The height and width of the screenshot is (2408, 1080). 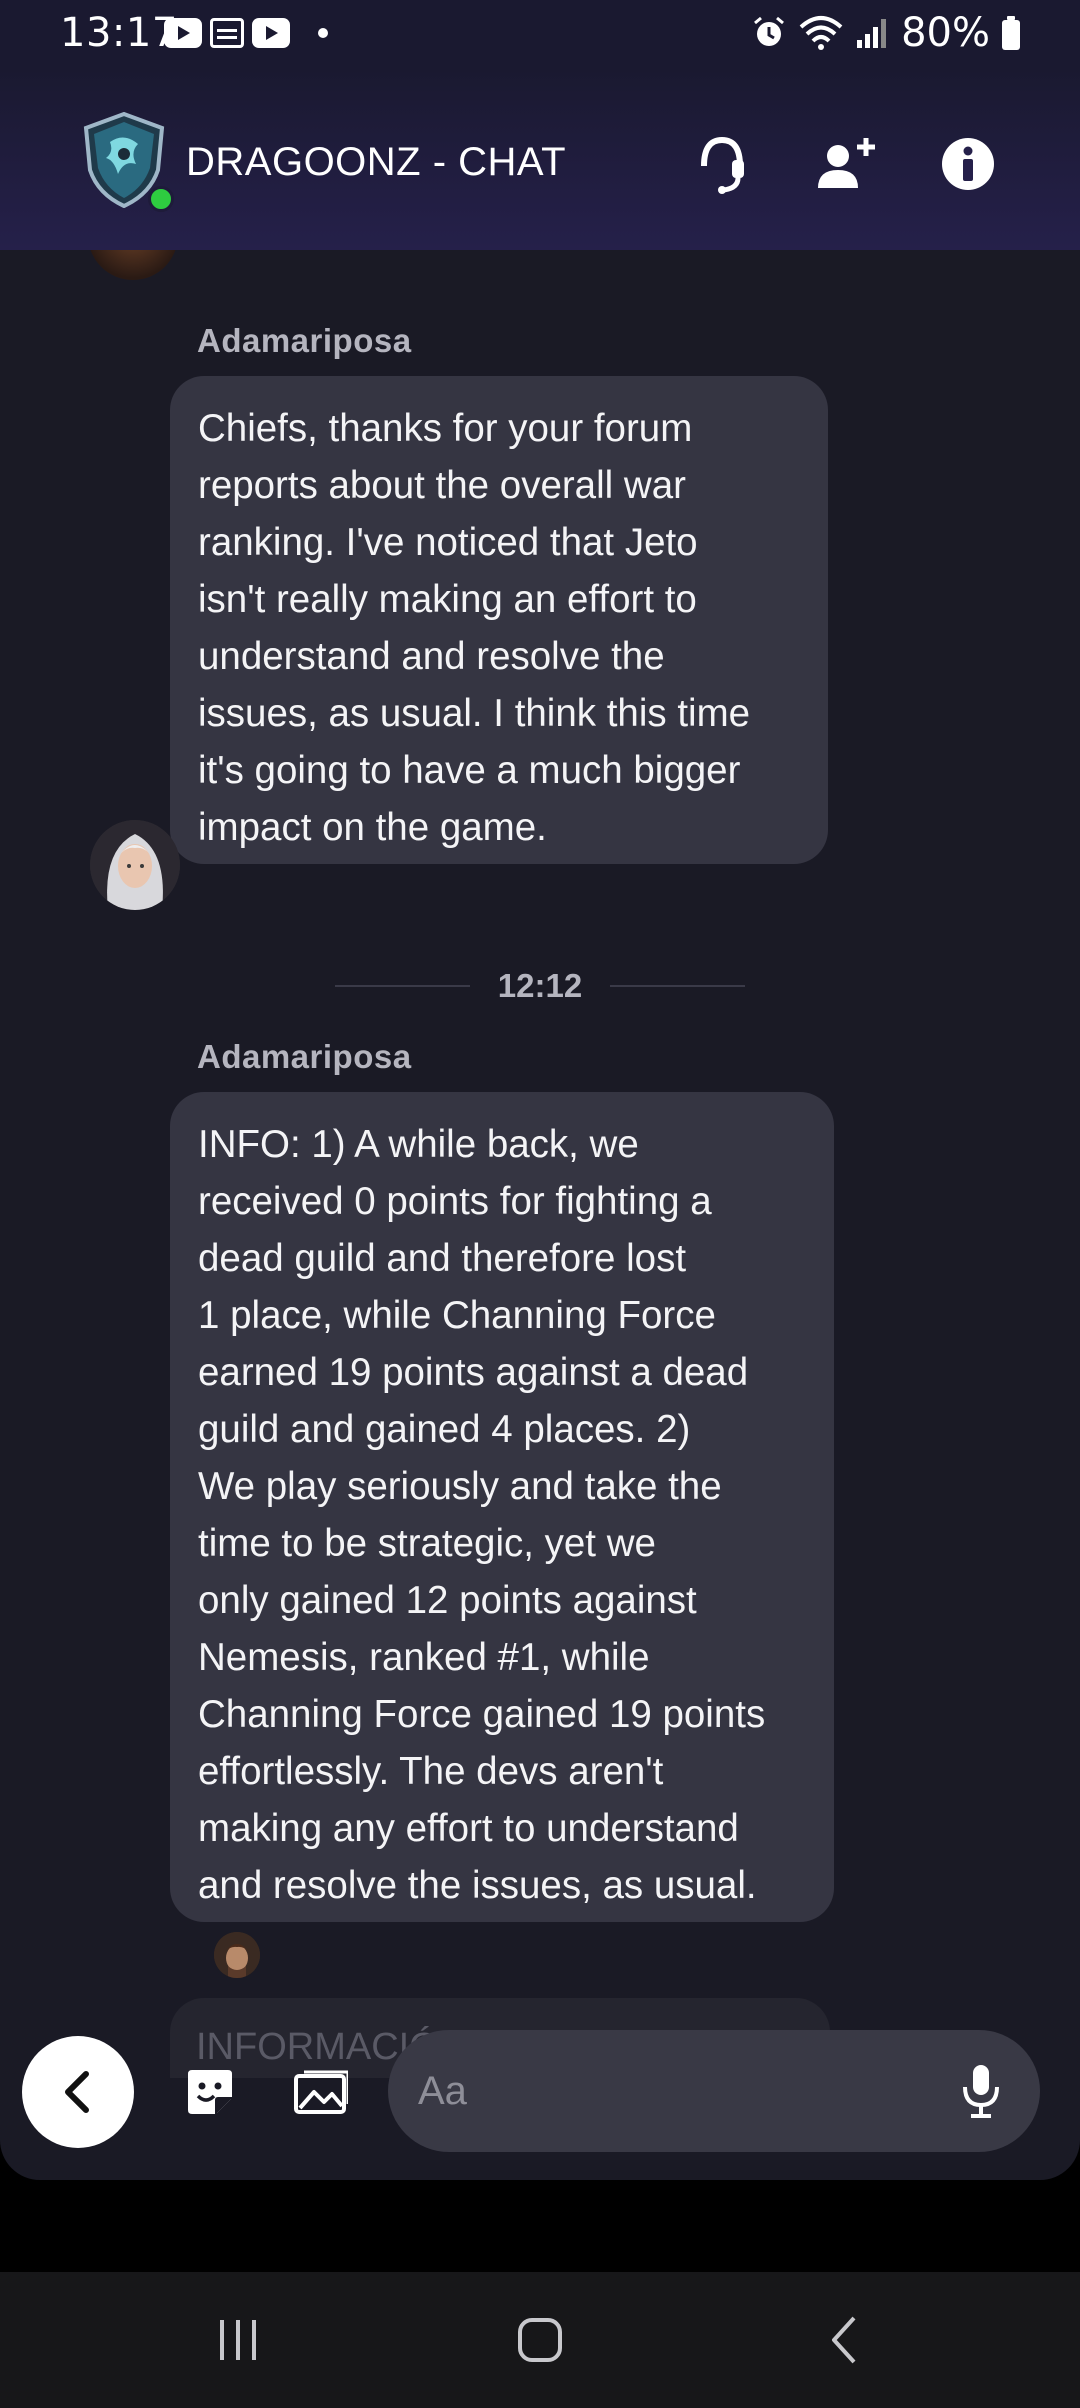 I want to click on recents-icon, so click(x=238, y=2340).